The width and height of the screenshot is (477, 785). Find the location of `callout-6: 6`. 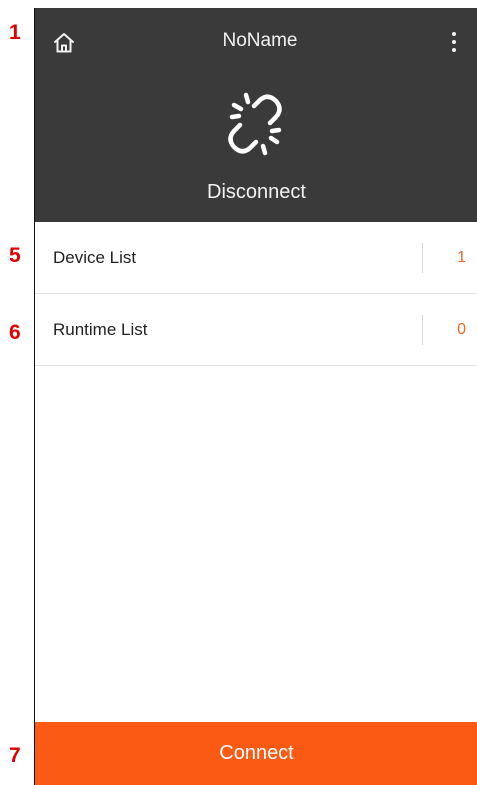

callout-6: 6 is located at coordinates (15, 332).